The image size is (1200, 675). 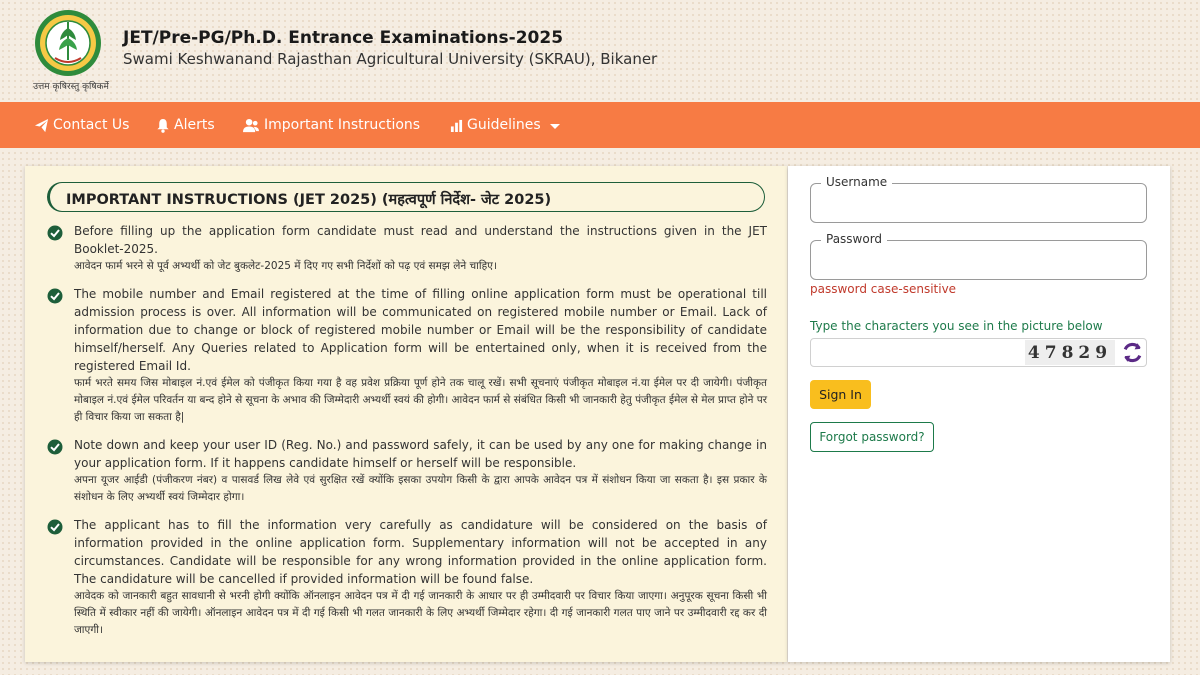 What do you see at coordinates (1132, 352) in the screenshot?
I see `refresh-captcha-icon` at bounding box center [1132, 352].